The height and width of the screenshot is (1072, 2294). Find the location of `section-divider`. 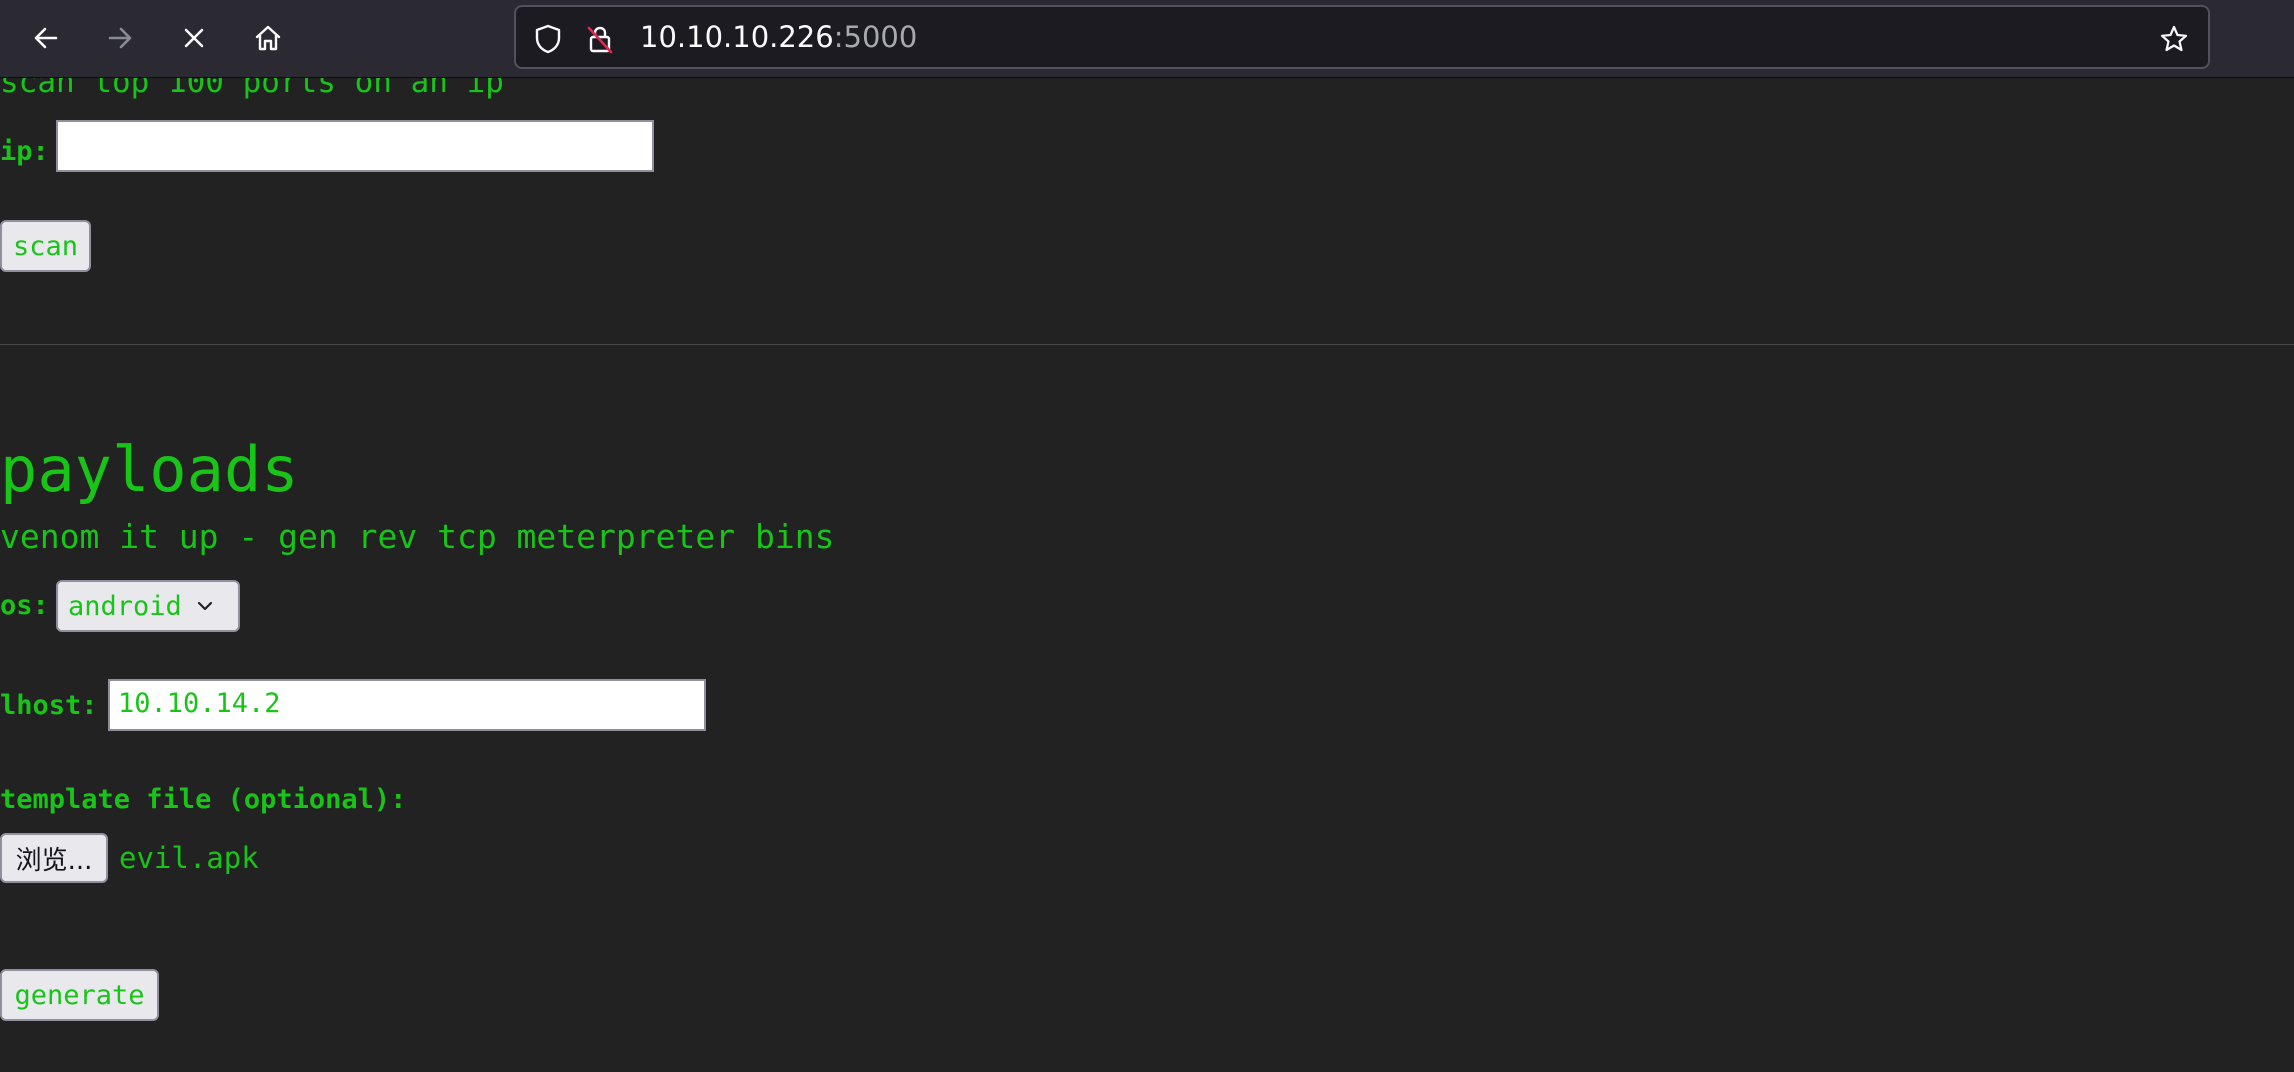

section-divider is located at coordinates (1147, 344).